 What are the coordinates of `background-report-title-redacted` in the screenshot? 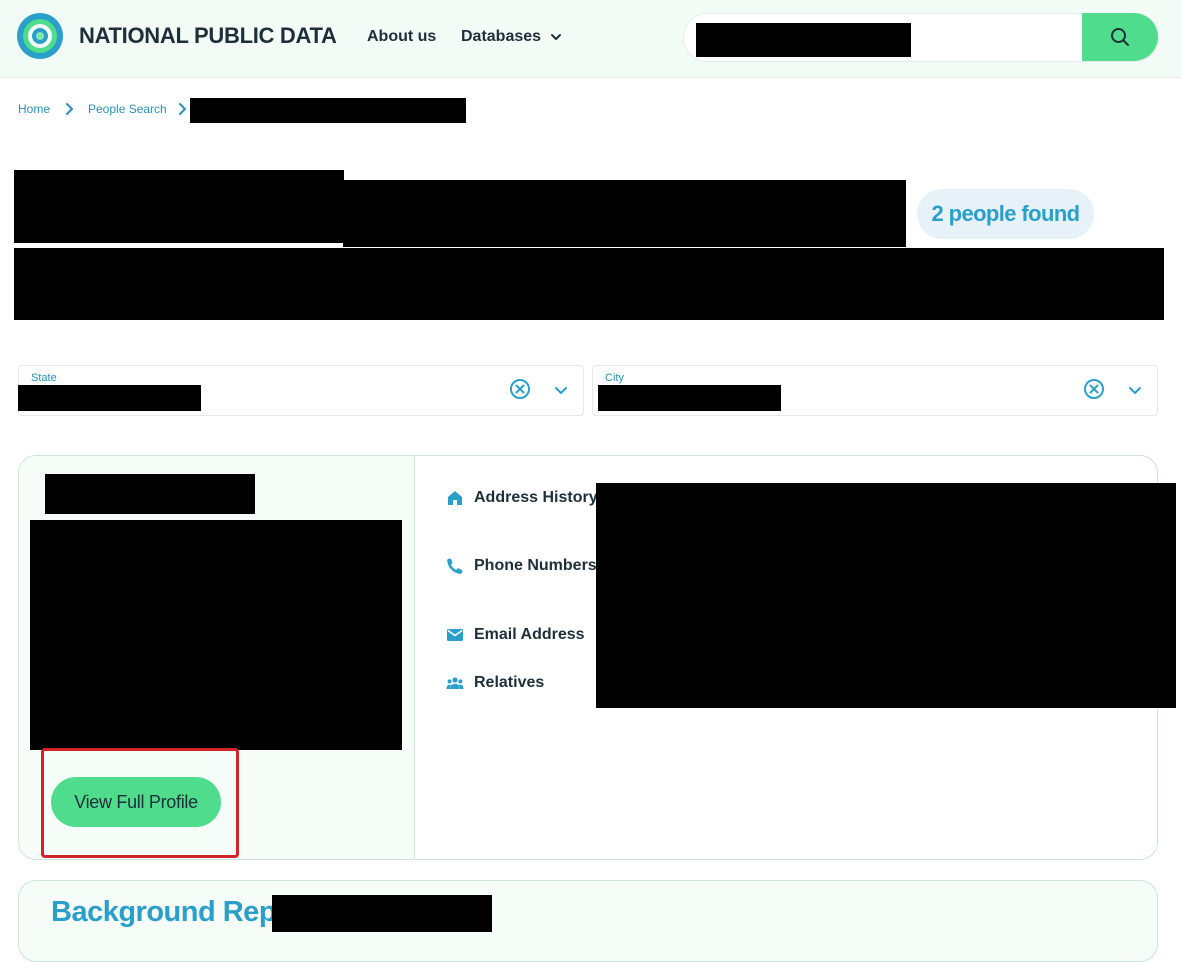 It's located at (382, 913).